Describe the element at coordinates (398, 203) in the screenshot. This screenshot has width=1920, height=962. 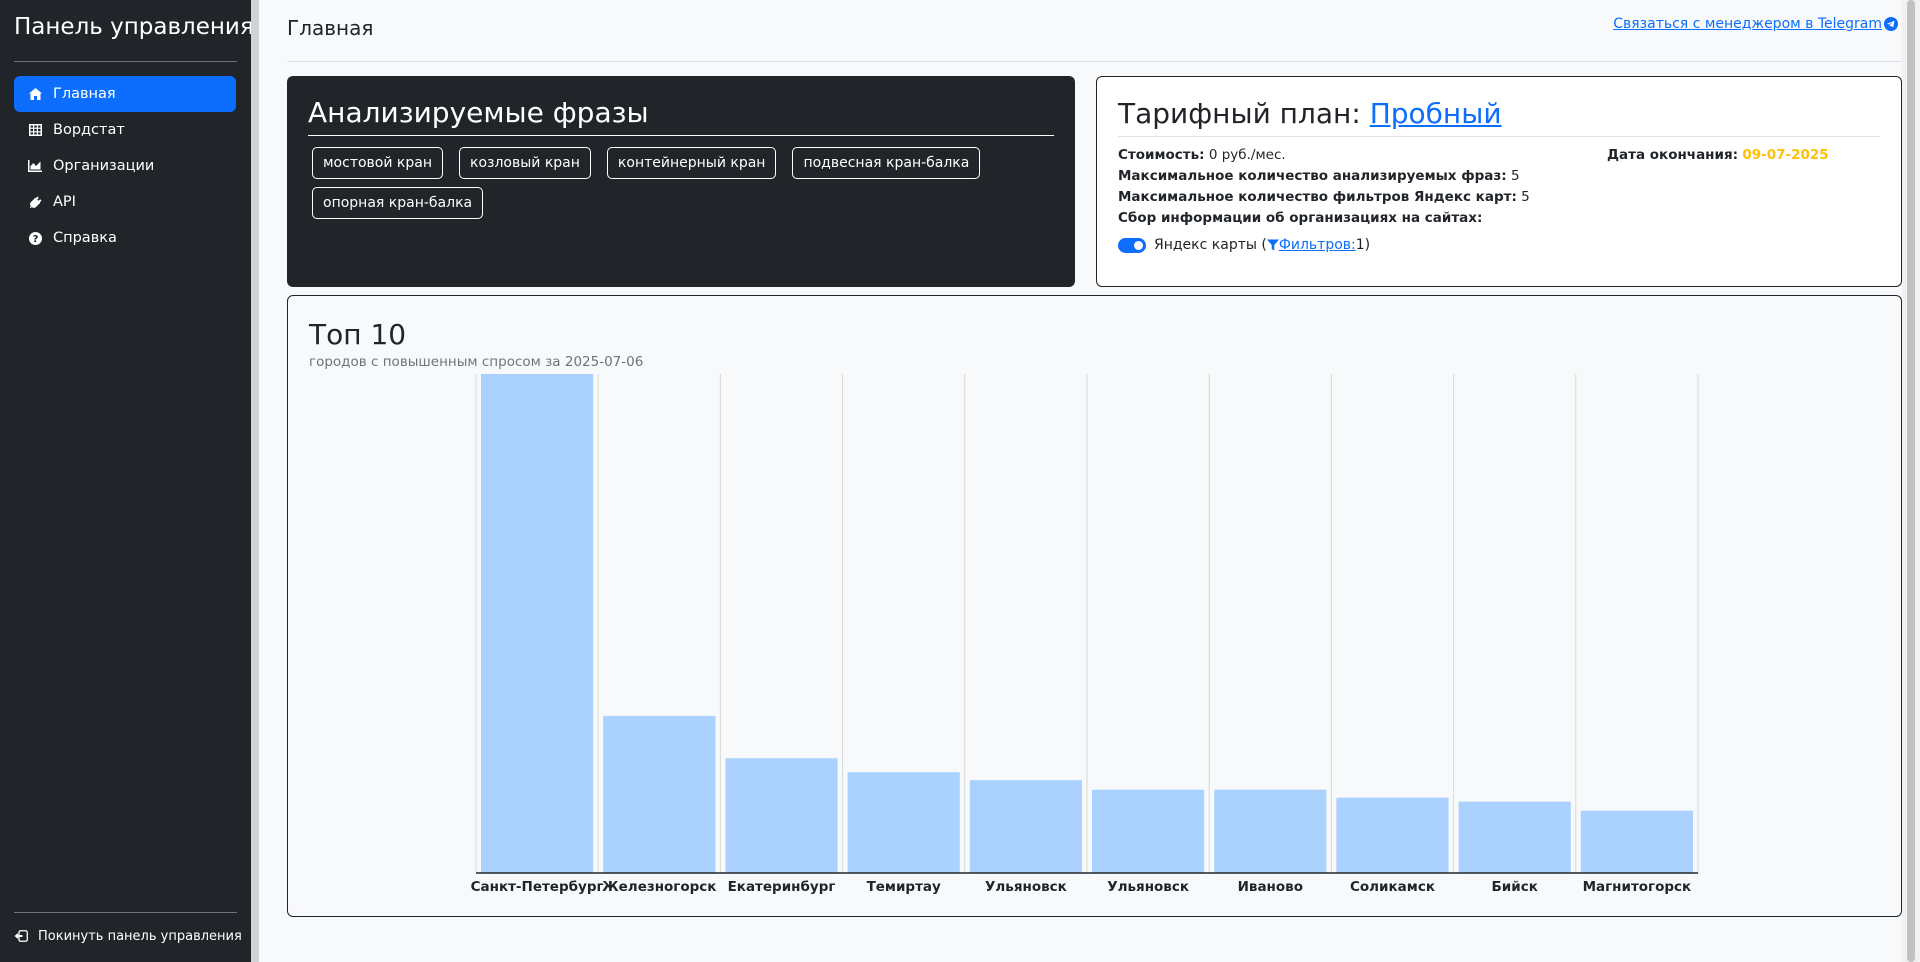
I see `phrase-chip: опорная кран-балка` at that location.